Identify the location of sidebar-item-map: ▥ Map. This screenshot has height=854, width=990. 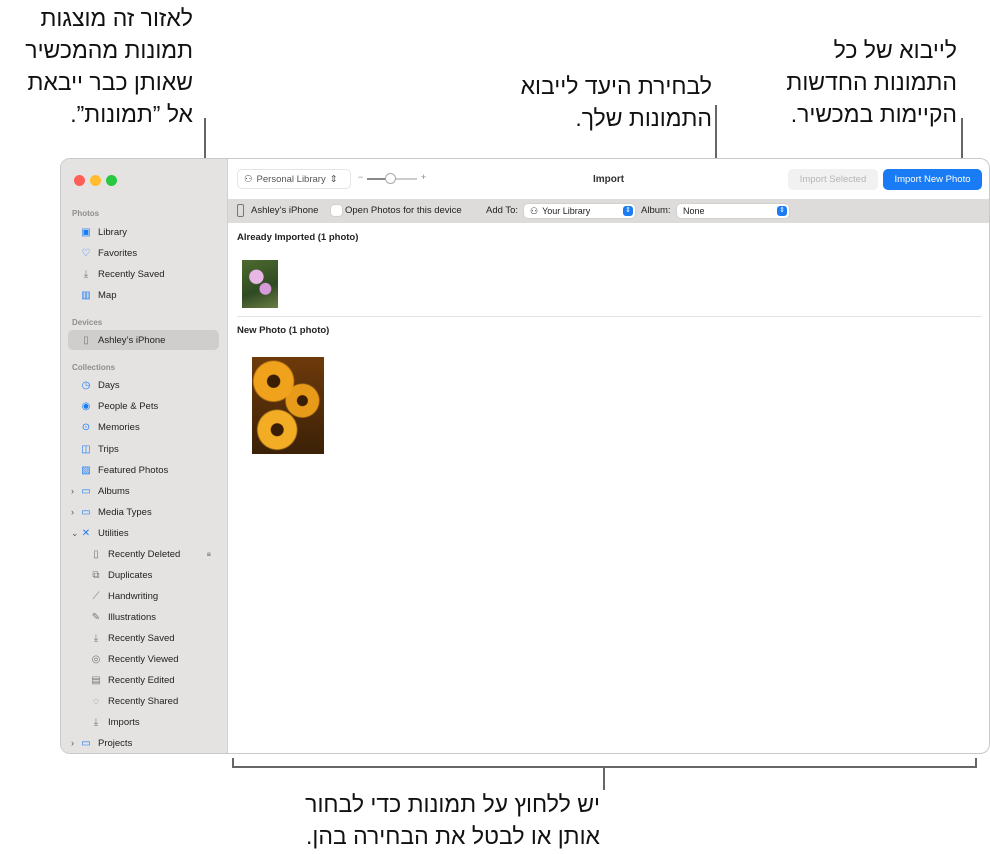
(143, 295).